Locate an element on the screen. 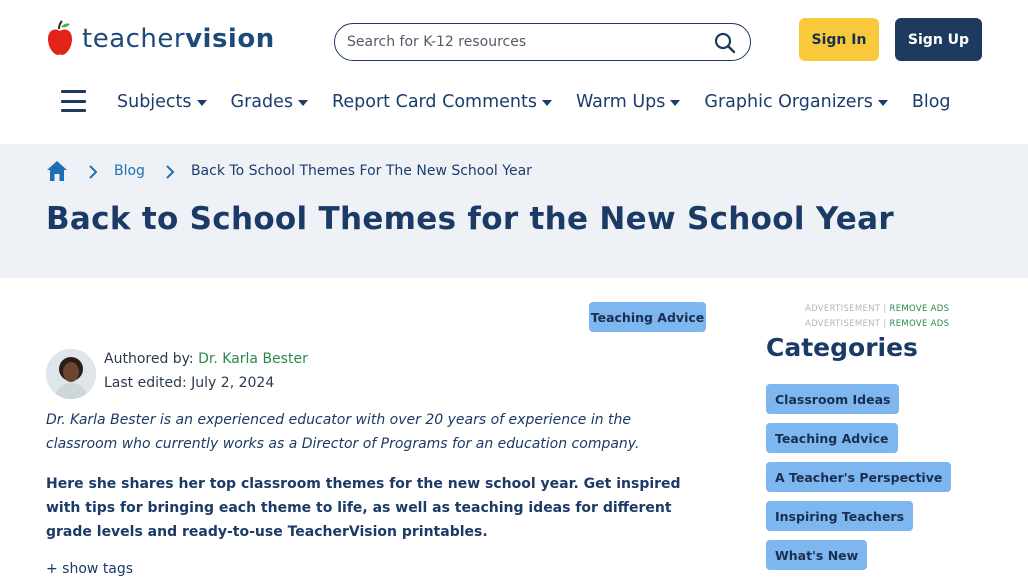  category-whats-new: What's New is located at coordinates (817, 555).